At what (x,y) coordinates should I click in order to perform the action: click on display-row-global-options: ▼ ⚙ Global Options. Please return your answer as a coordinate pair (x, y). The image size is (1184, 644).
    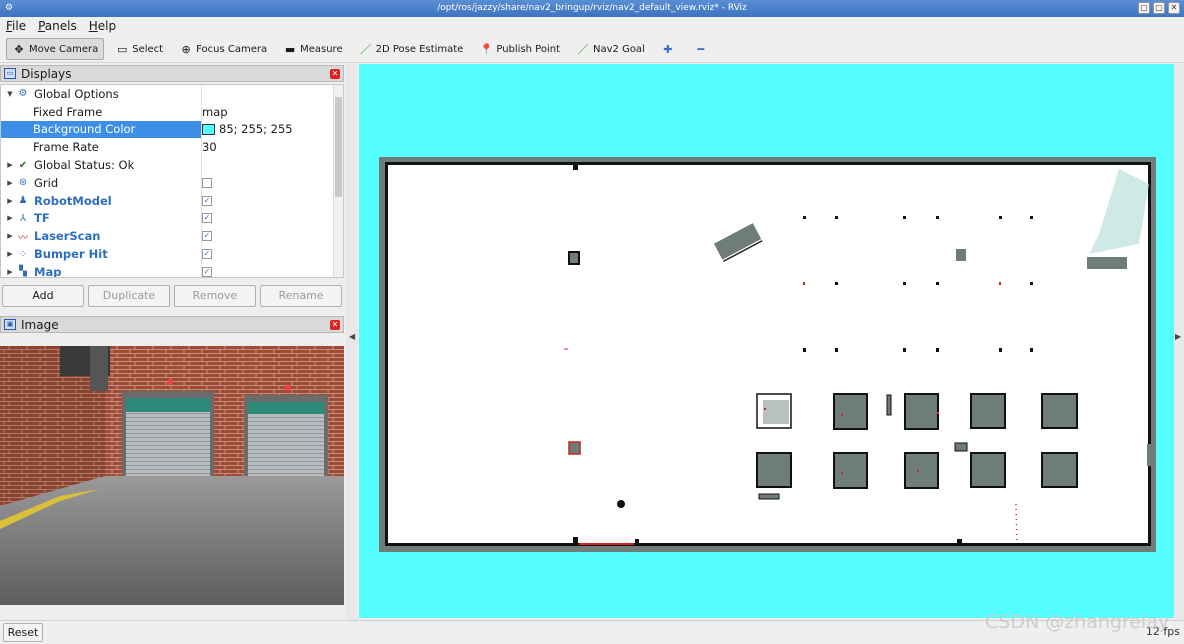
    Looking at the image, I should click on (172, 94).